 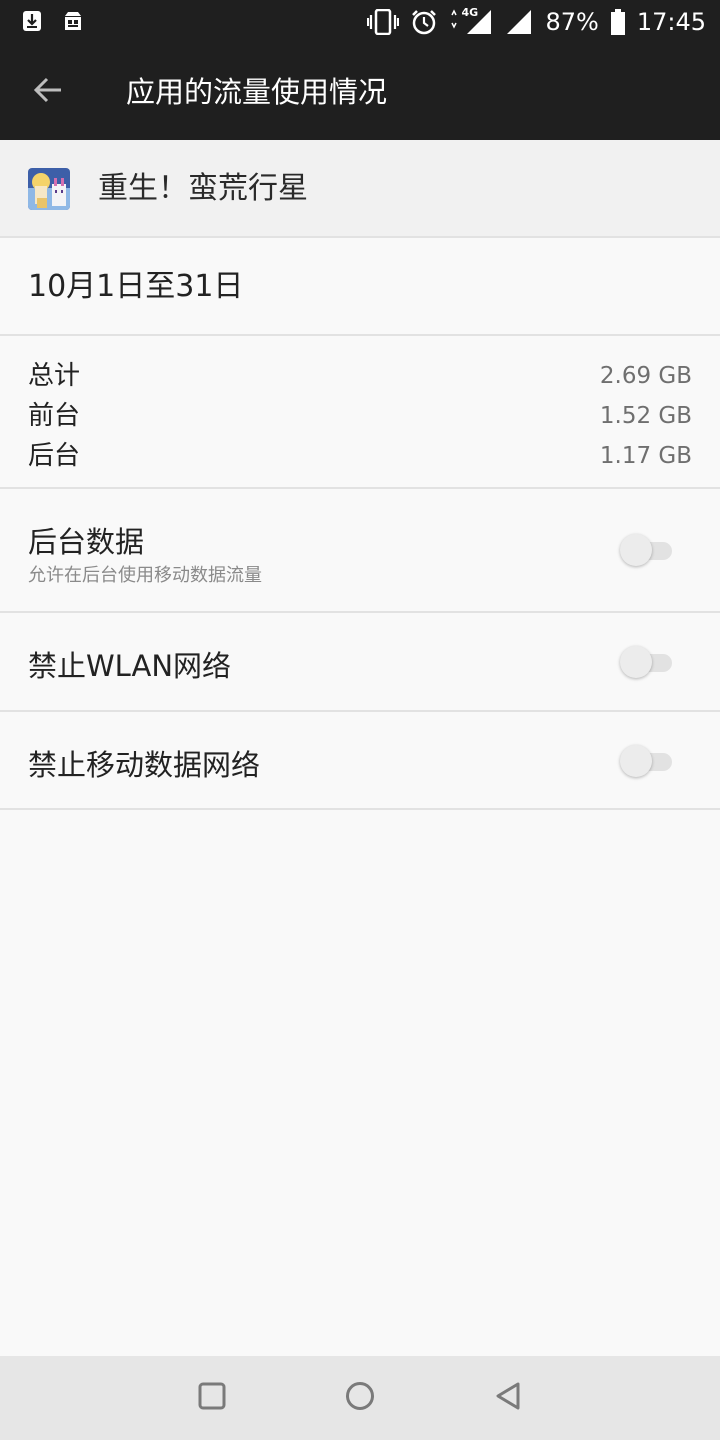 I want to click on recents-button, so click(x=212, y=1398).